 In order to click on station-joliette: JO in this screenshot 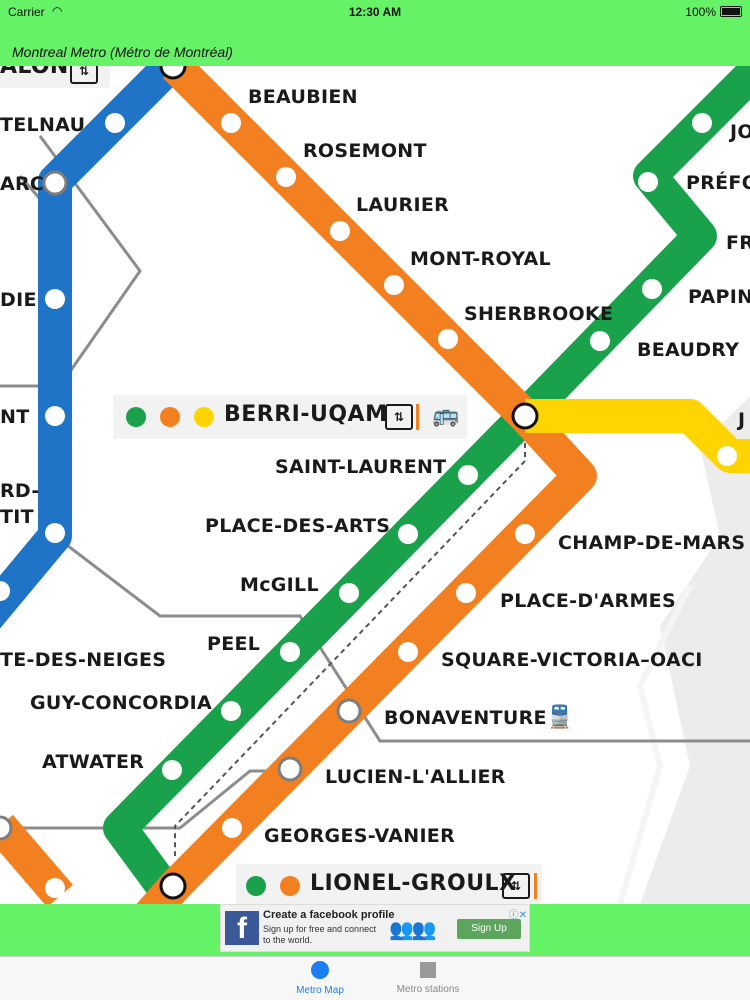, I will do `click(740, 132)`.